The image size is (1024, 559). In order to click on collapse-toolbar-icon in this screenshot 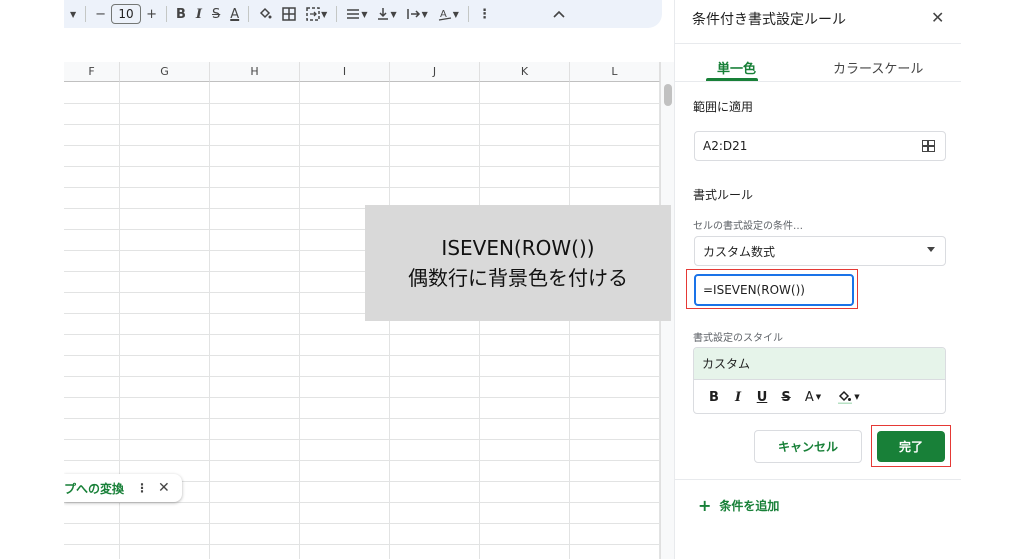, I will do `click(559, 14)`.